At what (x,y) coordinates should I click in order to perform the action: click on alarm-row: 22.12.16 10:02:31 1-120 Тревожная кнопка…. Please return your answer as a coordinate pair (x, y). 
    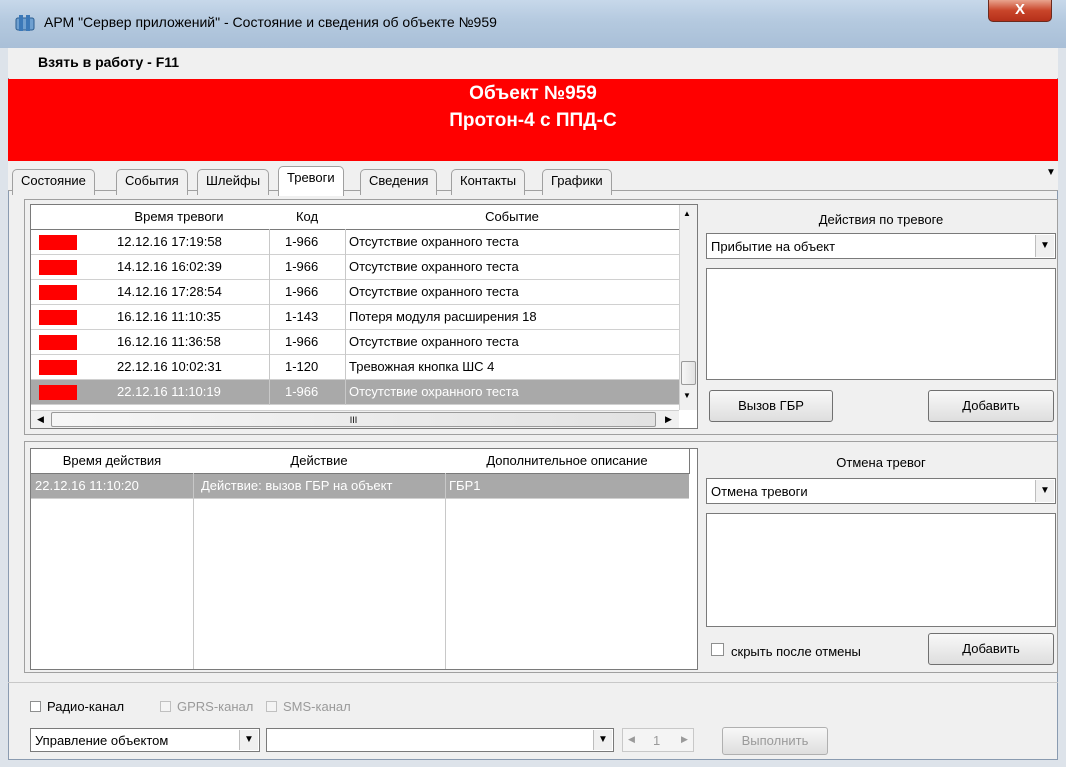
    Looking at the image, I should click on (355, 367).